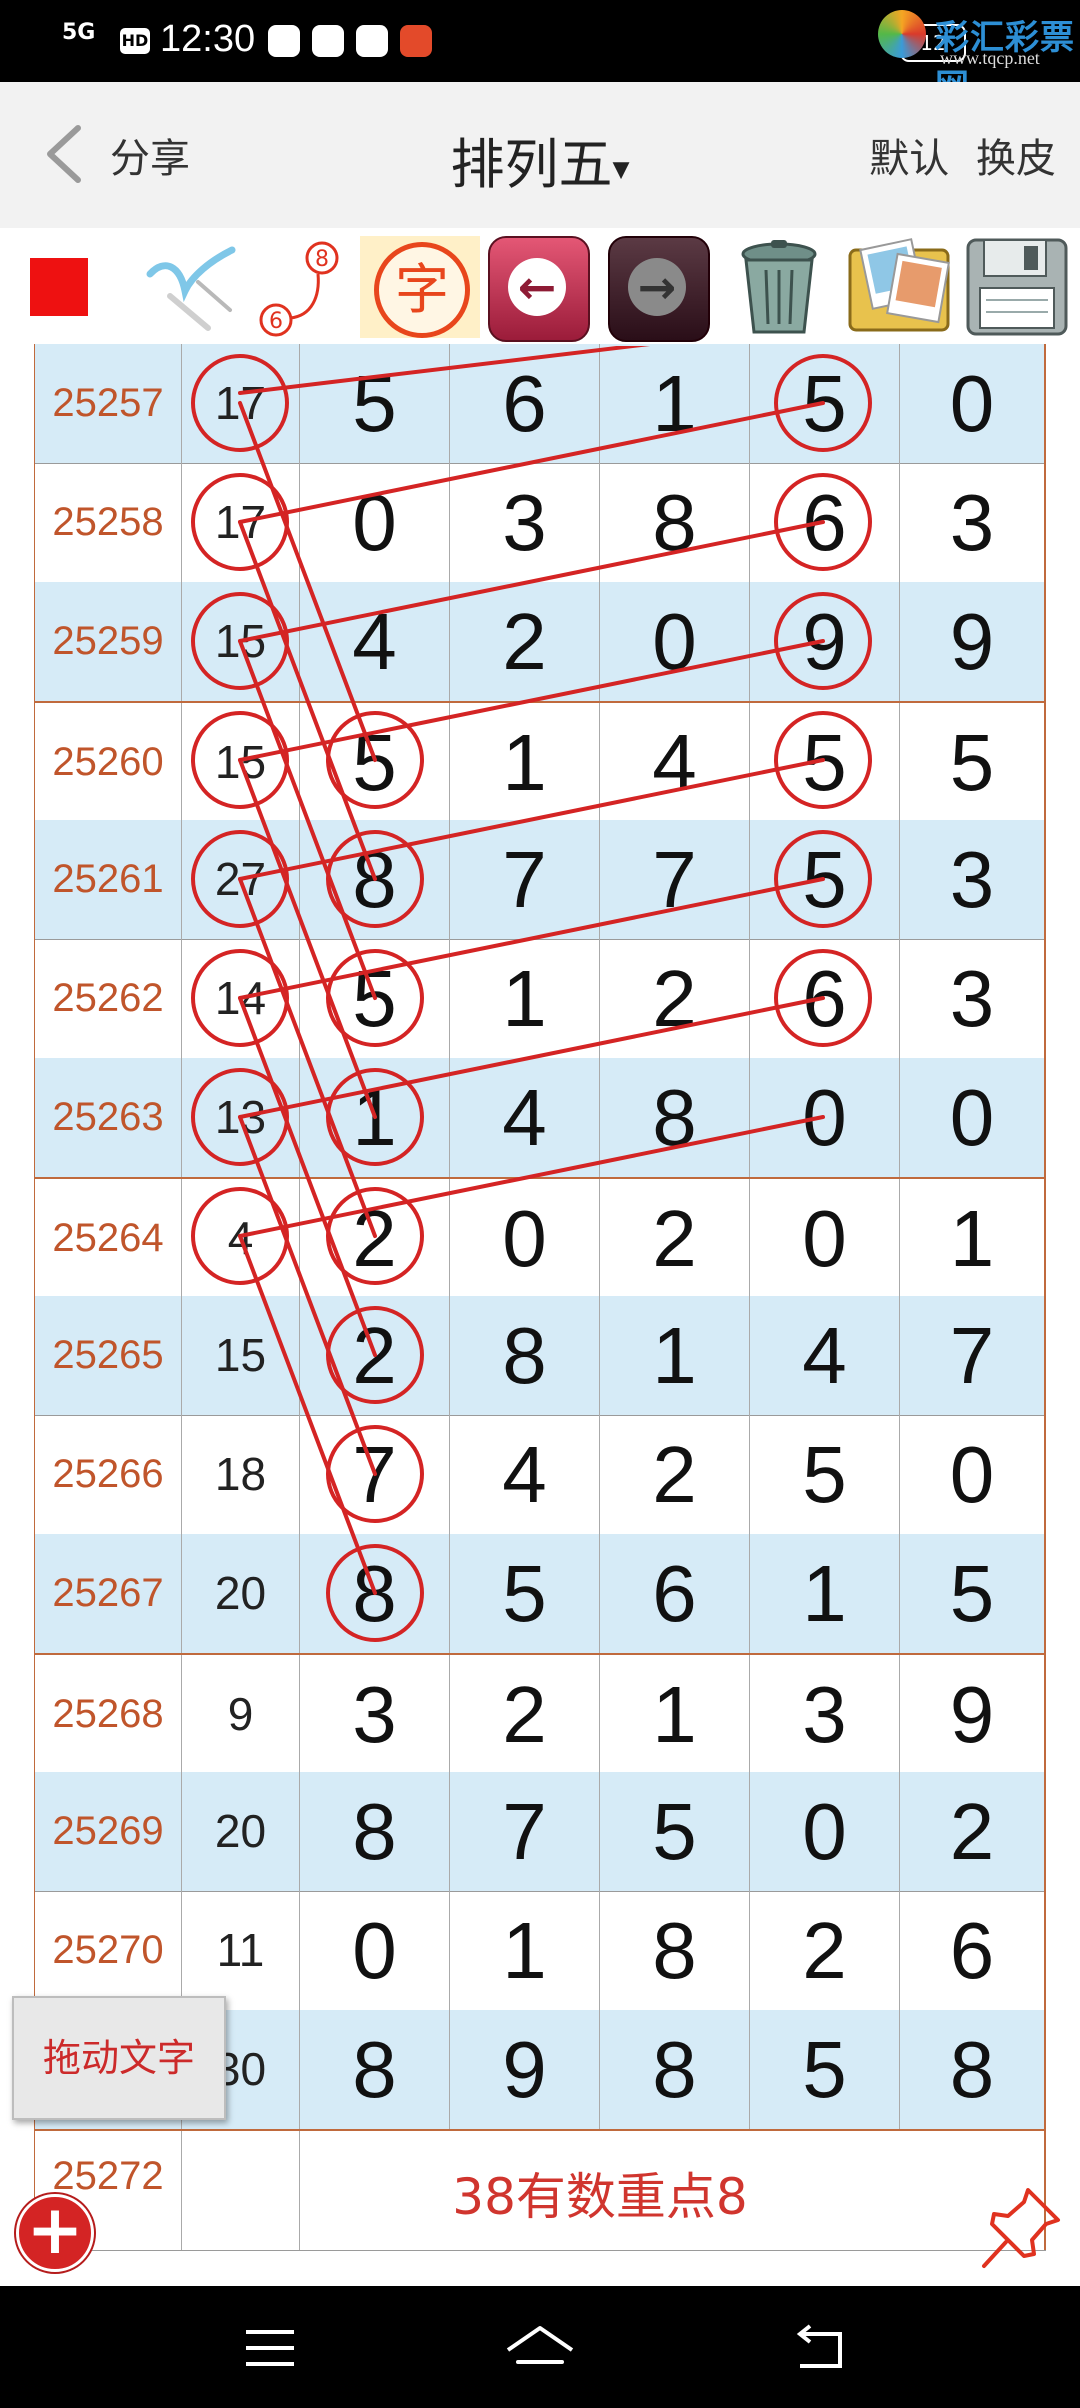 The height and width of the screenshot is (2408, 1080). I want to click on pin-icon, so click(1021, 2227).